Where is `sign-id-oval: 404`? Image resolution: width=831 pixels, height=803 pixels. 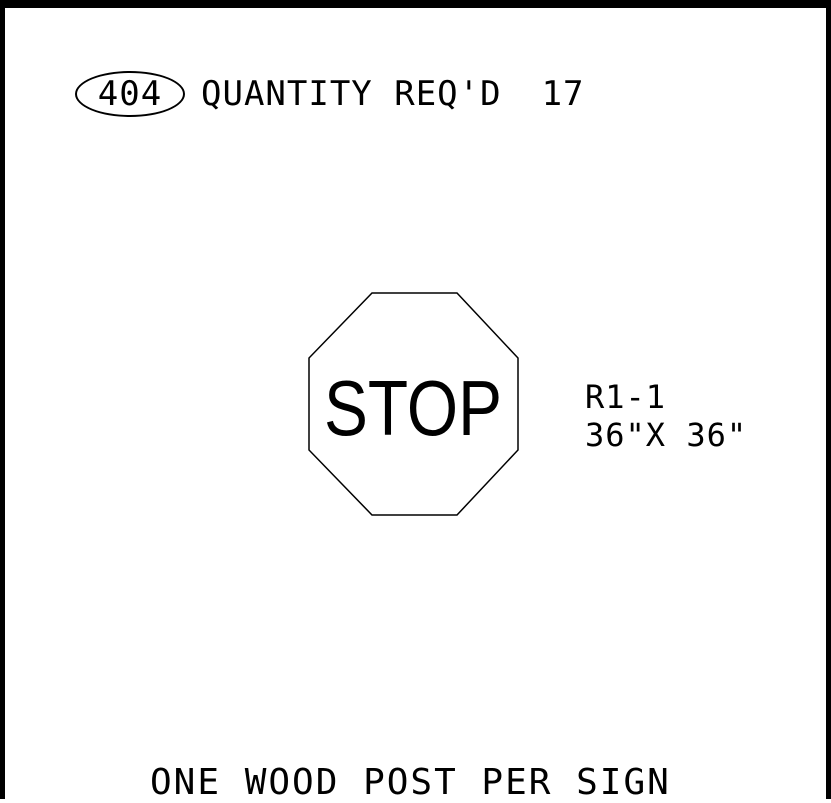 sign-id-oval: 404 is located at coordinates (130, 94).